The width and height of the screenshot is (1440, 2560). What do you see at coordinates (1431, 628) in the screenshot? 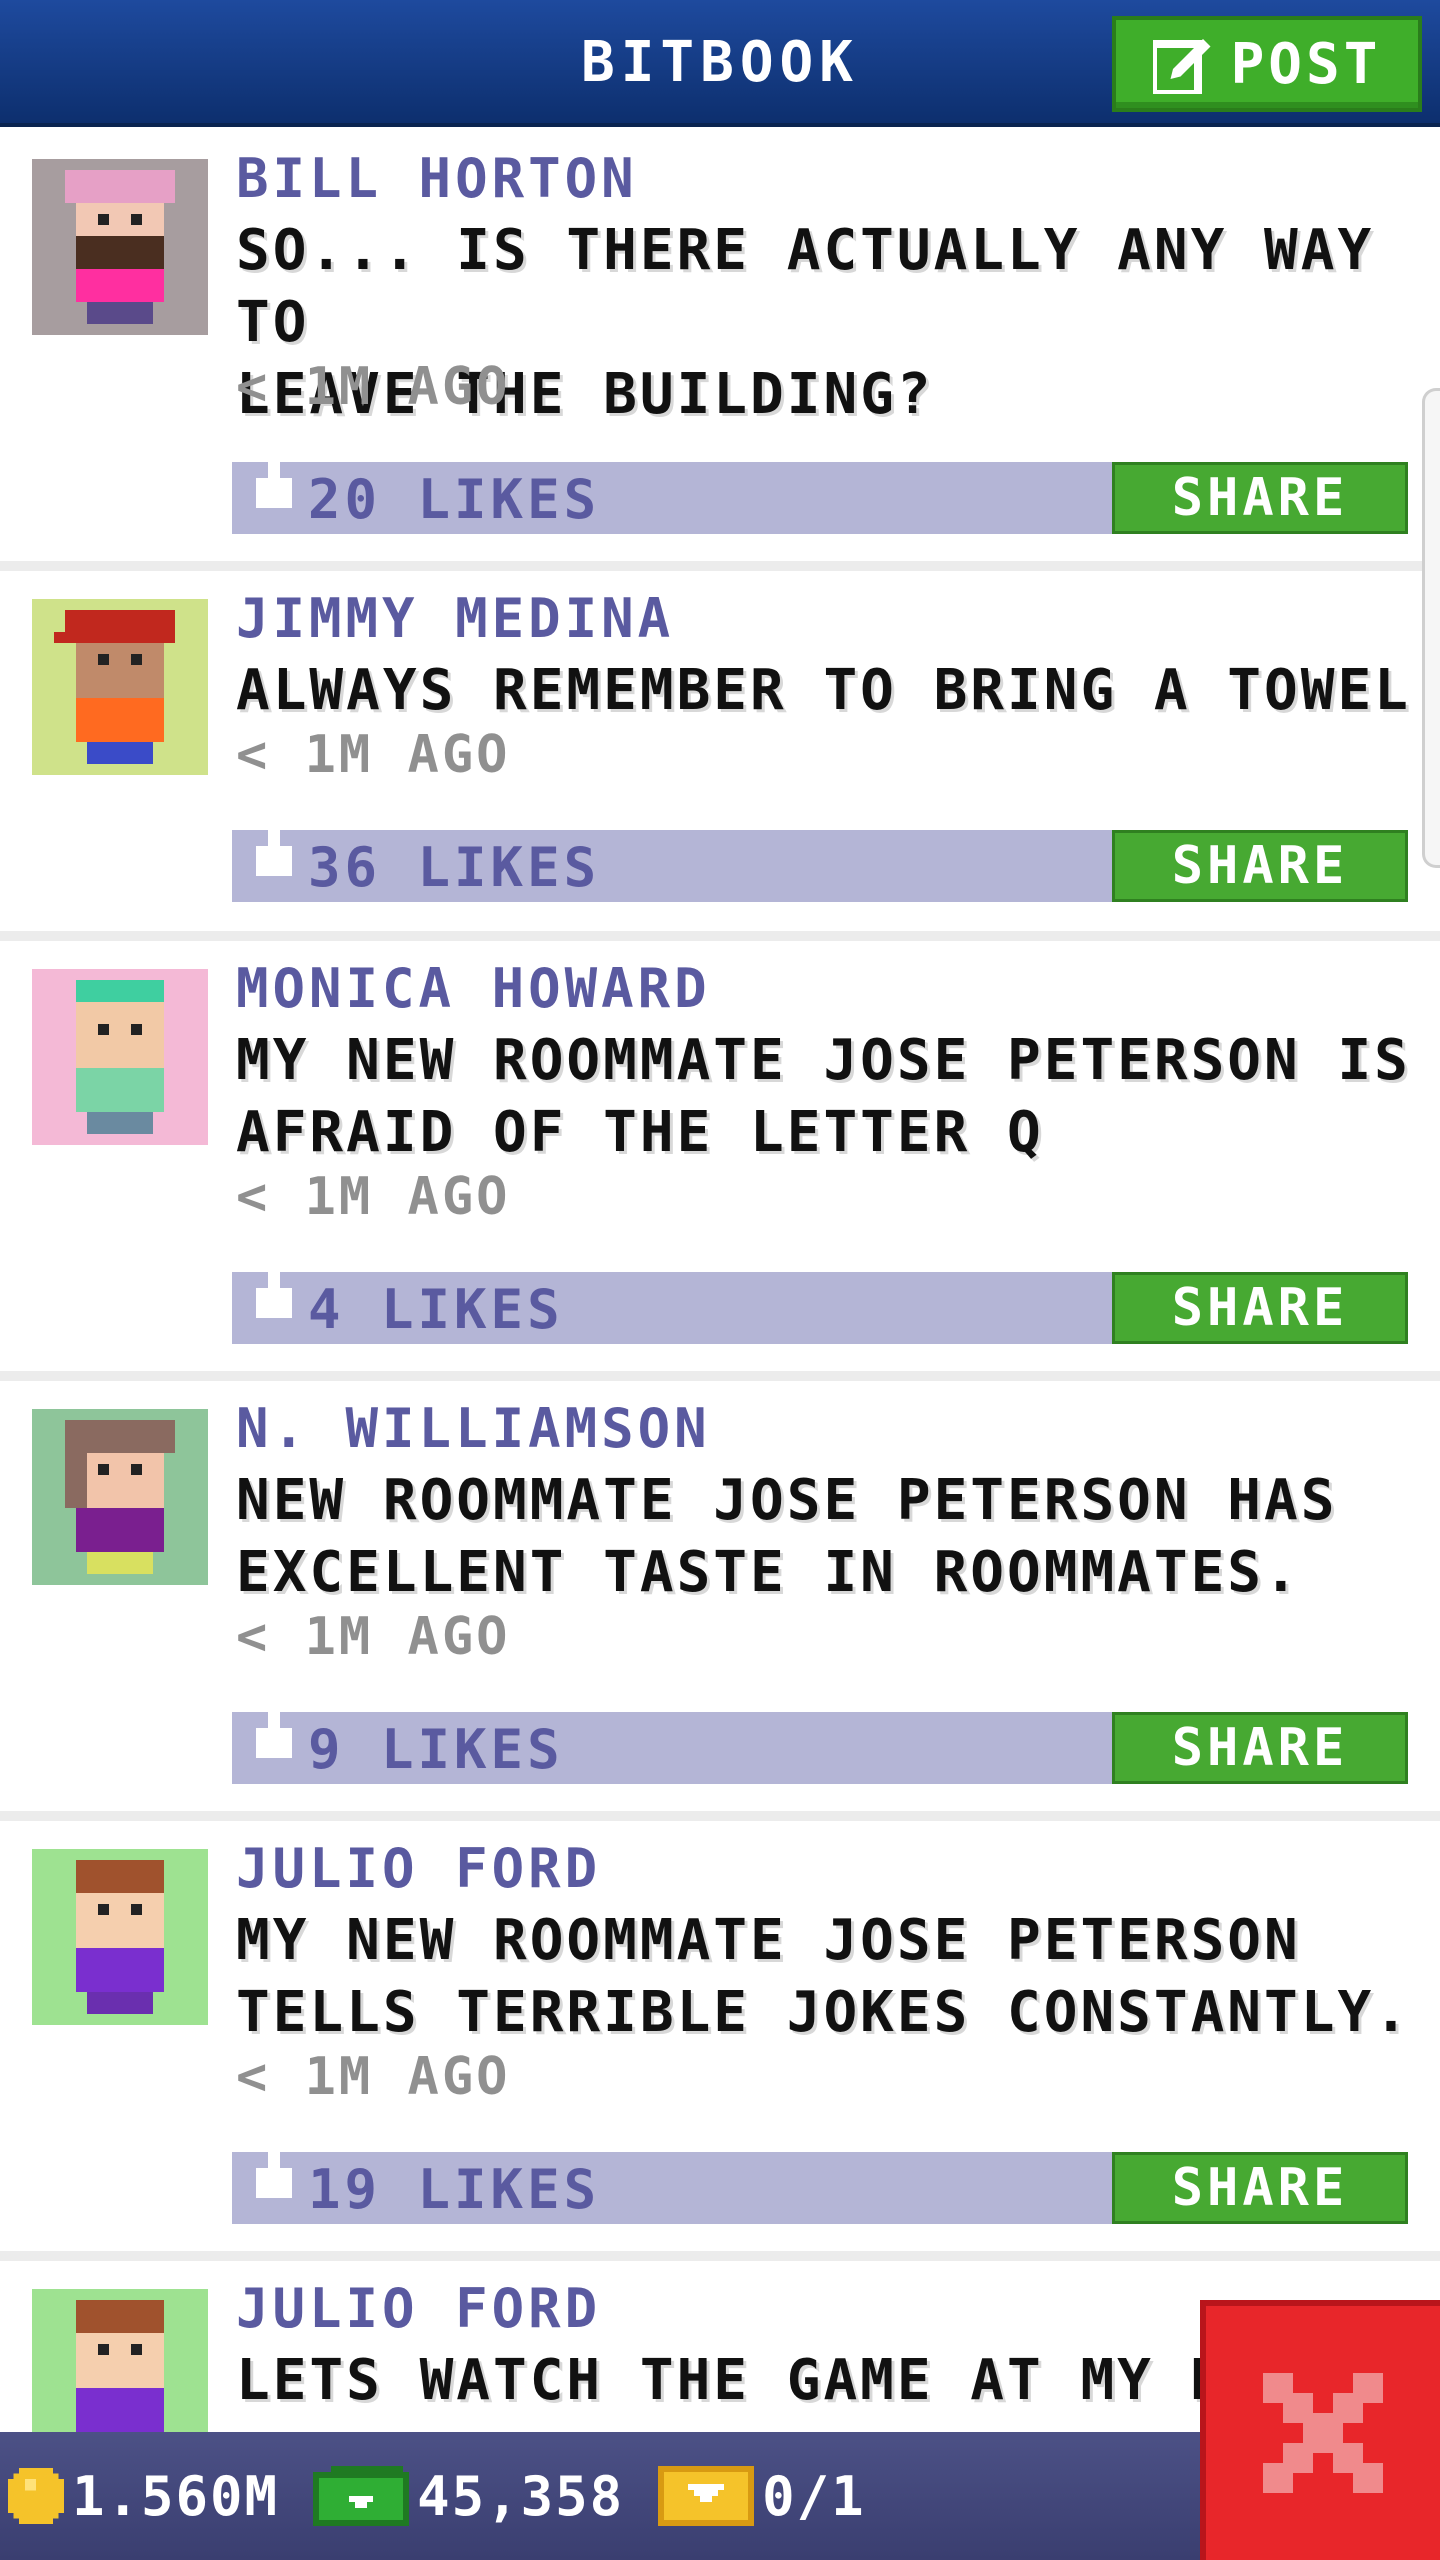
I see `scroll-indicator` at bounding box center [1431, 628].